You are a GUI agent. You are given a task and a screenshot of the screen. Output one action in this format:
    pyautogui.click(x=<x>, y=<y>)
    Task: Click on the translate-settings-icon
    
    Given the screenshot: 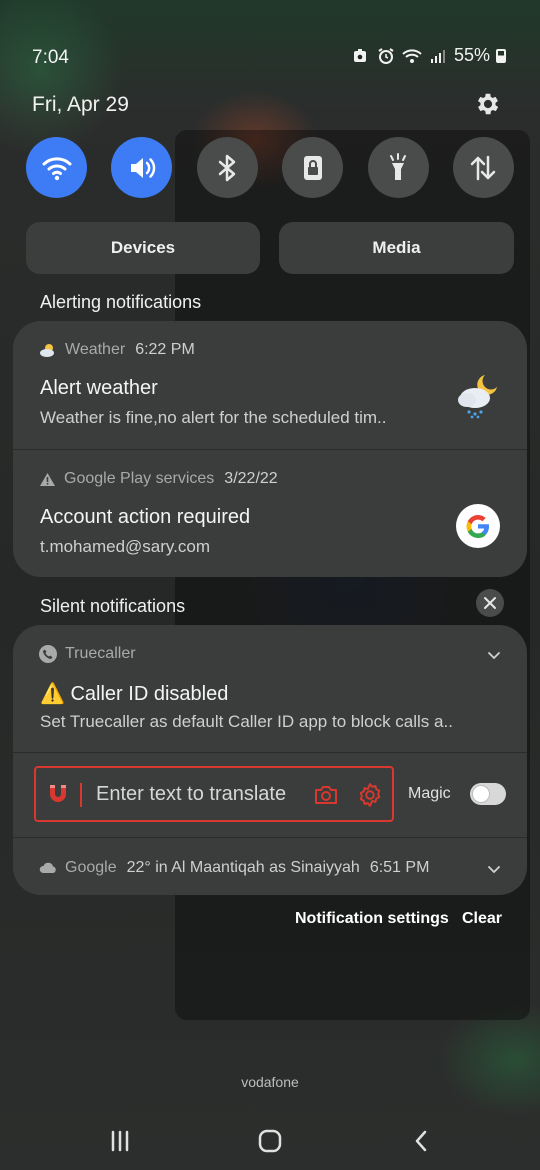 What is the action you would take?
    pyautogui.click(x=370, y=795)
    